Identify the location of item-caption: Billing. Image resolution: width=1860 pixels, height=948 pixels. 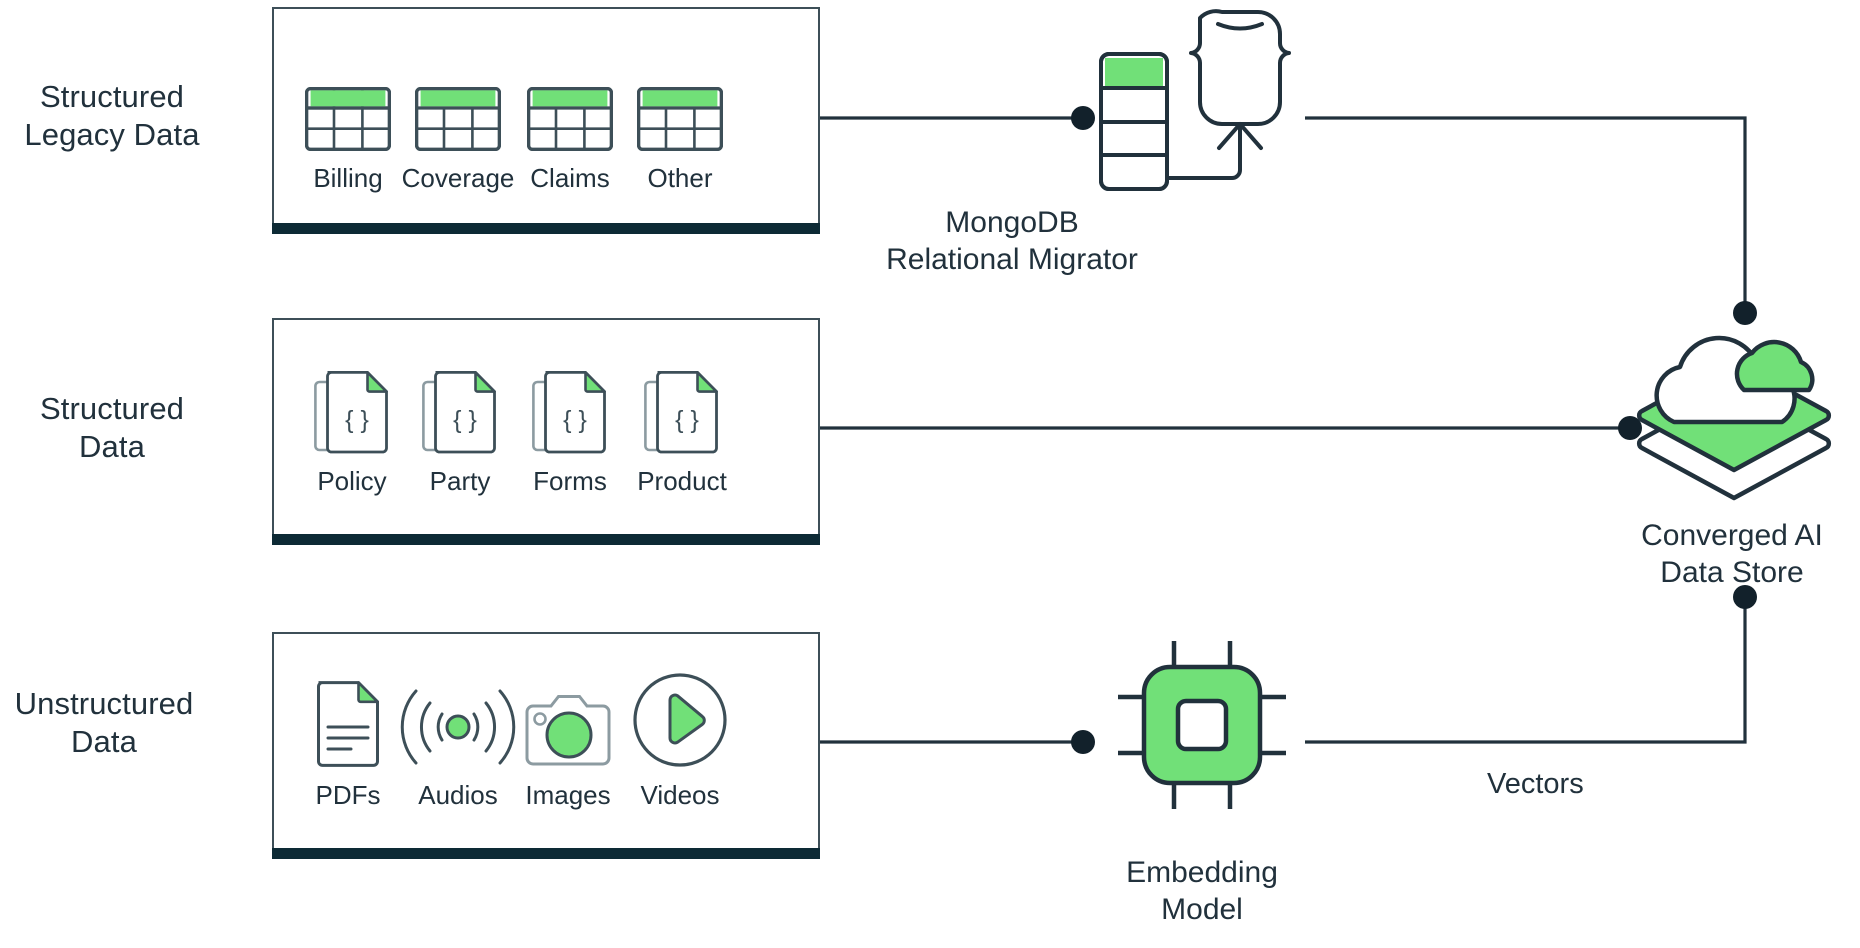
(348, 178).